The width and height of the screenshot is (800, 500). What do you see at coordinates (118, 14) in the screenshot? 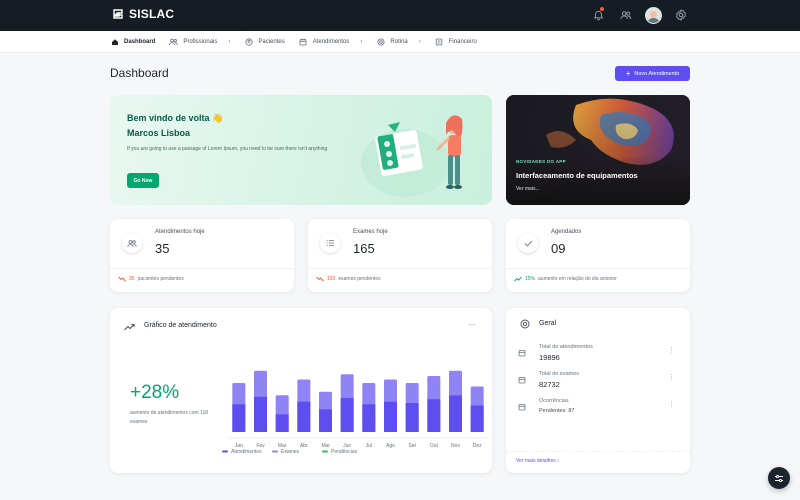
I see `logo-icon` at bounding box center [118, 14].